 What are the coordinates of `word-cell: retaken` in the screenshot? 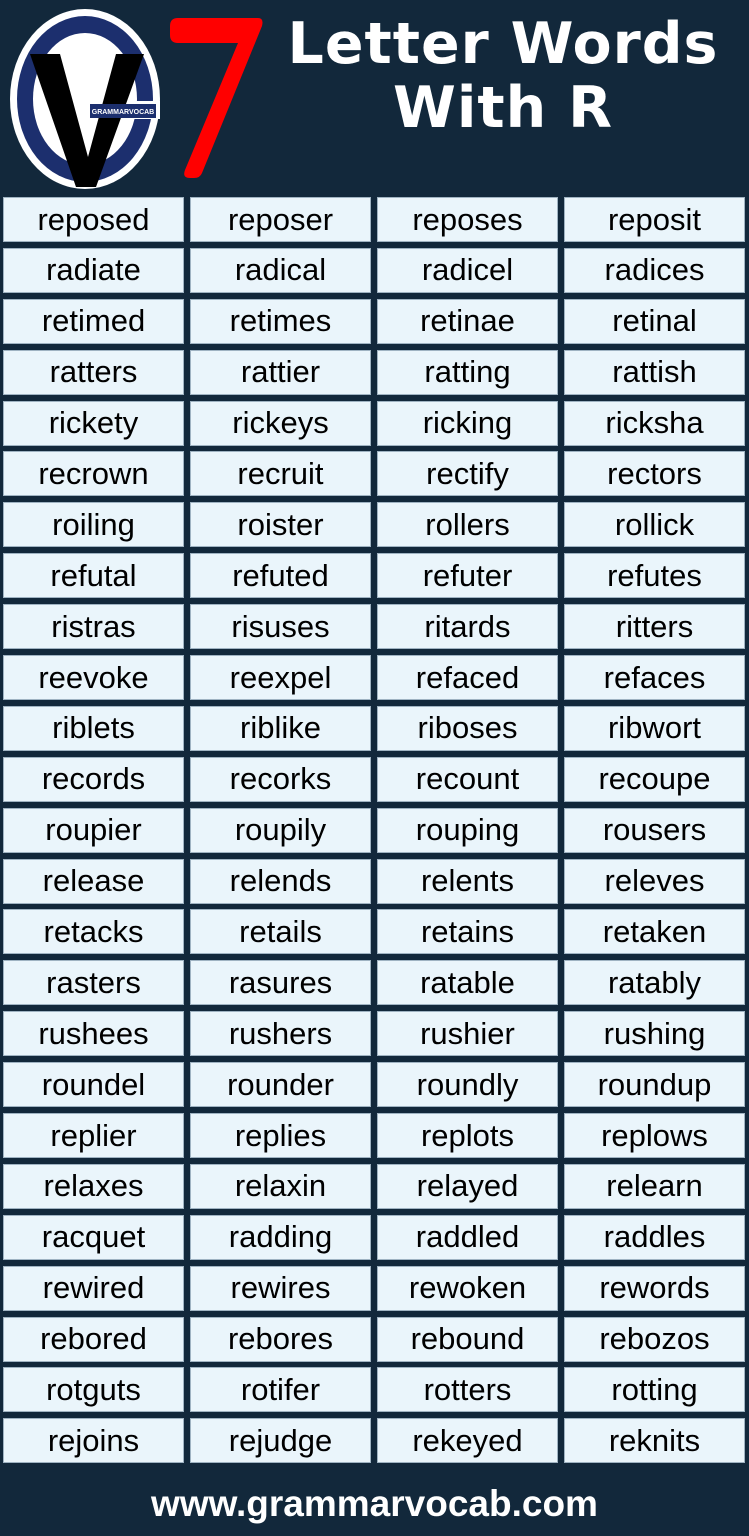 It's located at (654, 932).